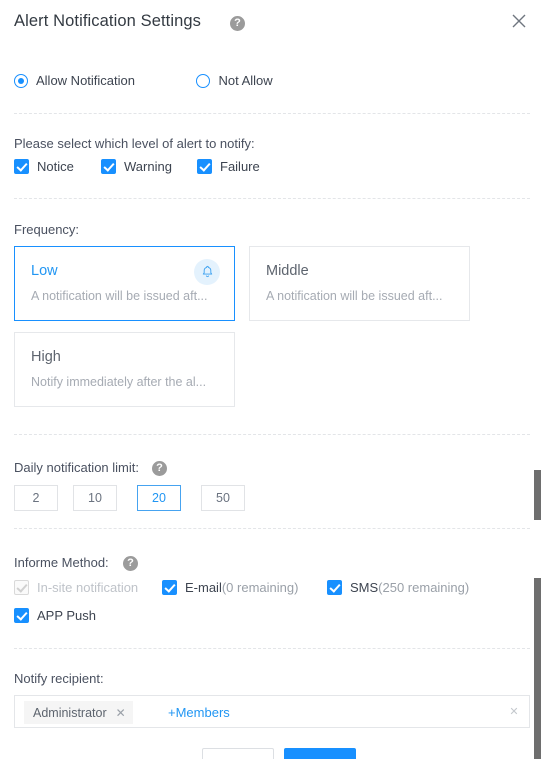 This screenshot has width=543, height=759. What do you see at coordinates (46, 357) in the screenshot?
I see `frequency-card-high-title: High` at bounding box center [46, 357].